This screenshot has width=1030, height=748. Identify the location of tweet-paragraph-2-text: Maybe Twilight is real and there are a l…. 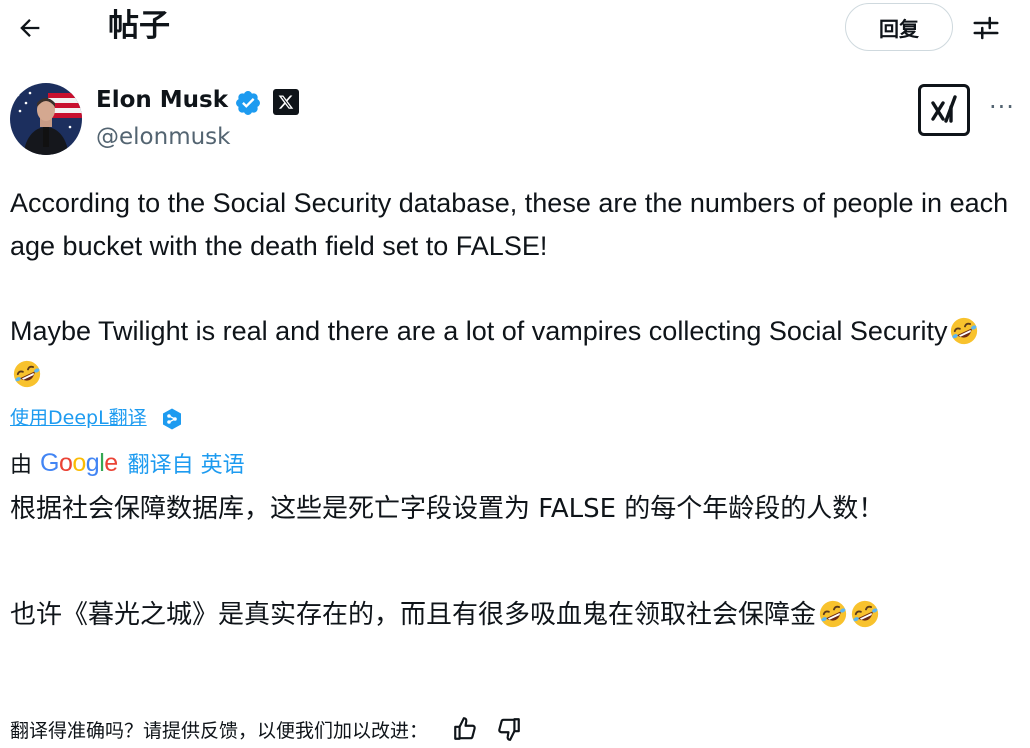
(479, 331).